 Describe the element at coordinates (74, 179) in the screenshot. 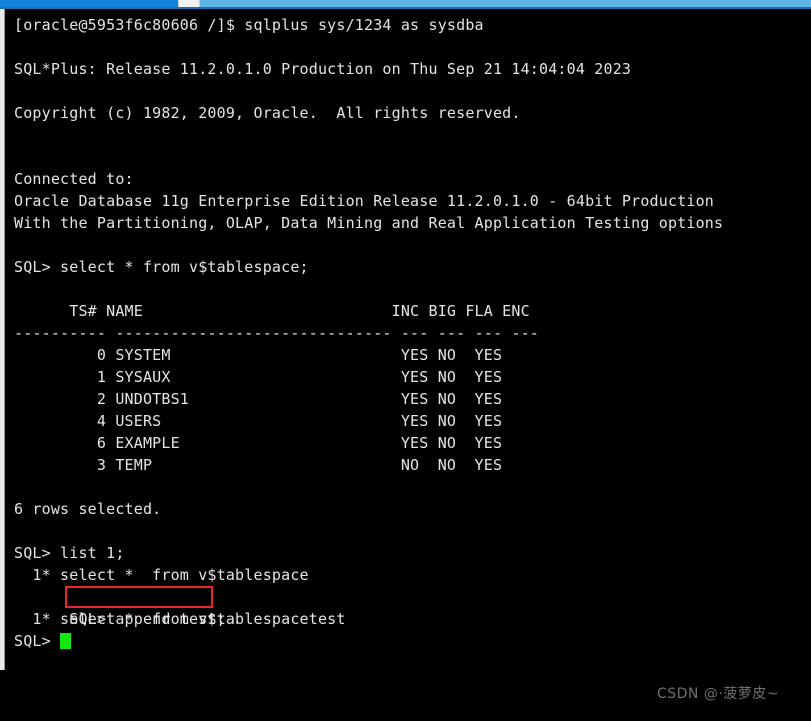

I see `terminal-line-connected-to: Connected to:` at that location.